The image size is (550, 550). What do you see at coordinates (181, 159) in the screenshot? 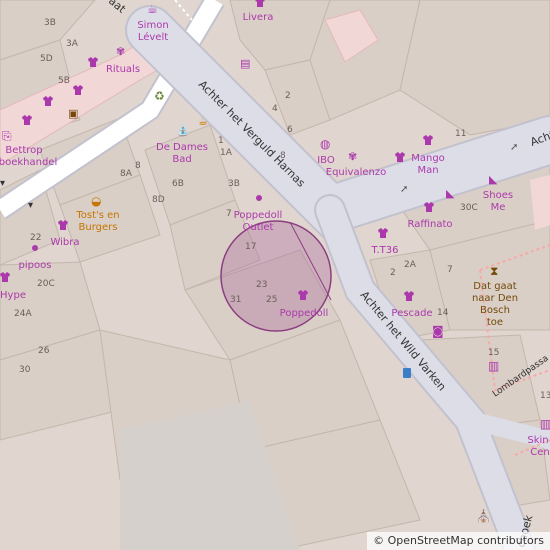
I see `poi-label: Bad` at bounding box center [181, 159].